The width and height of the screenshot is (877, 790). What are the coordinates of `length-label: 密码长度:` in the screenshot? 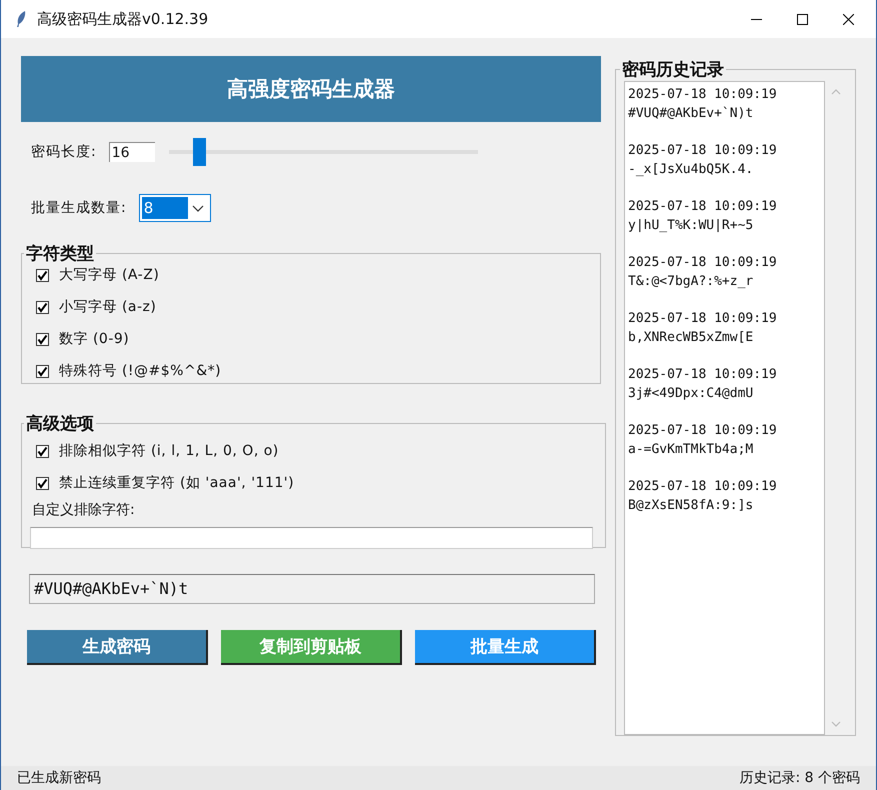 It's located at (64, 152).